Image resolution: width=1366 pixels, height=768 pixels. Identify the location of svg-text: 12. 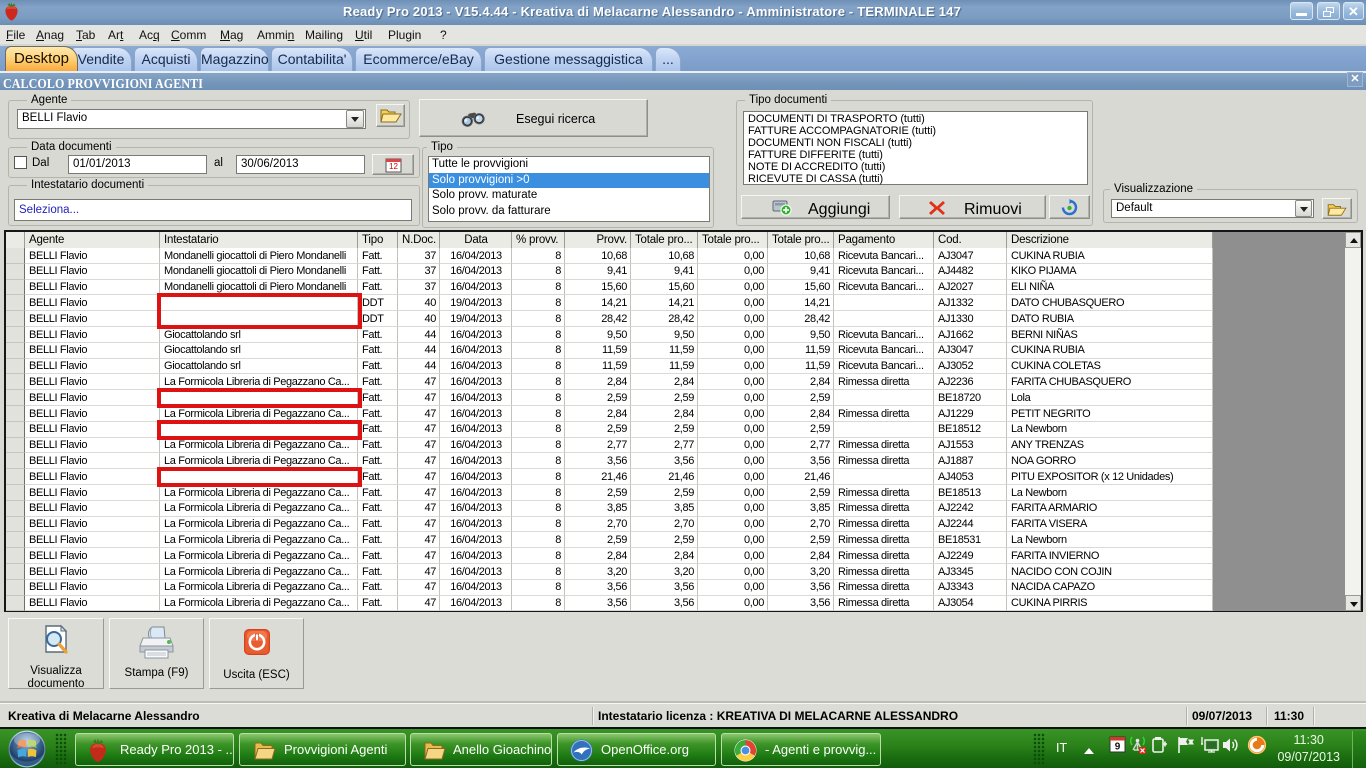
(393, 166).